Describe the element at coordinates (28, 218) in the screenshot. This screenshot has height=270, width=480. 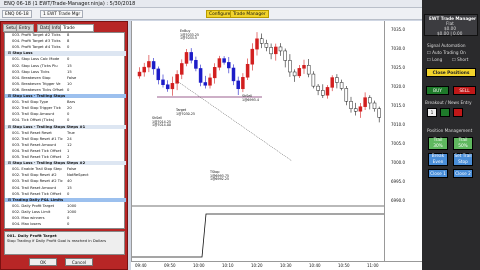
I see `property-name: 003. Max winners` at that location.